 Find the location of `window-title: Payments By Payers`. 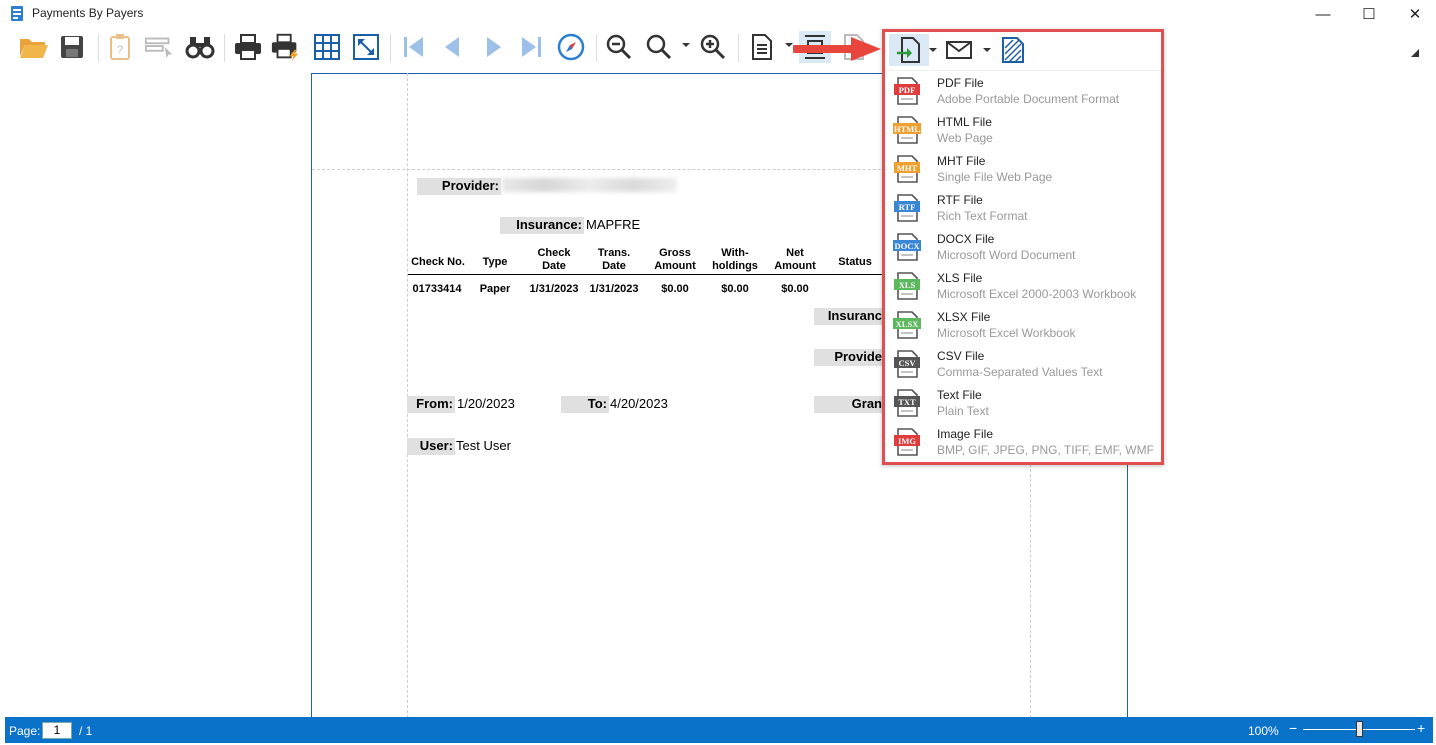

window-title: Payments By Payers is located at coordinates (88, 13).